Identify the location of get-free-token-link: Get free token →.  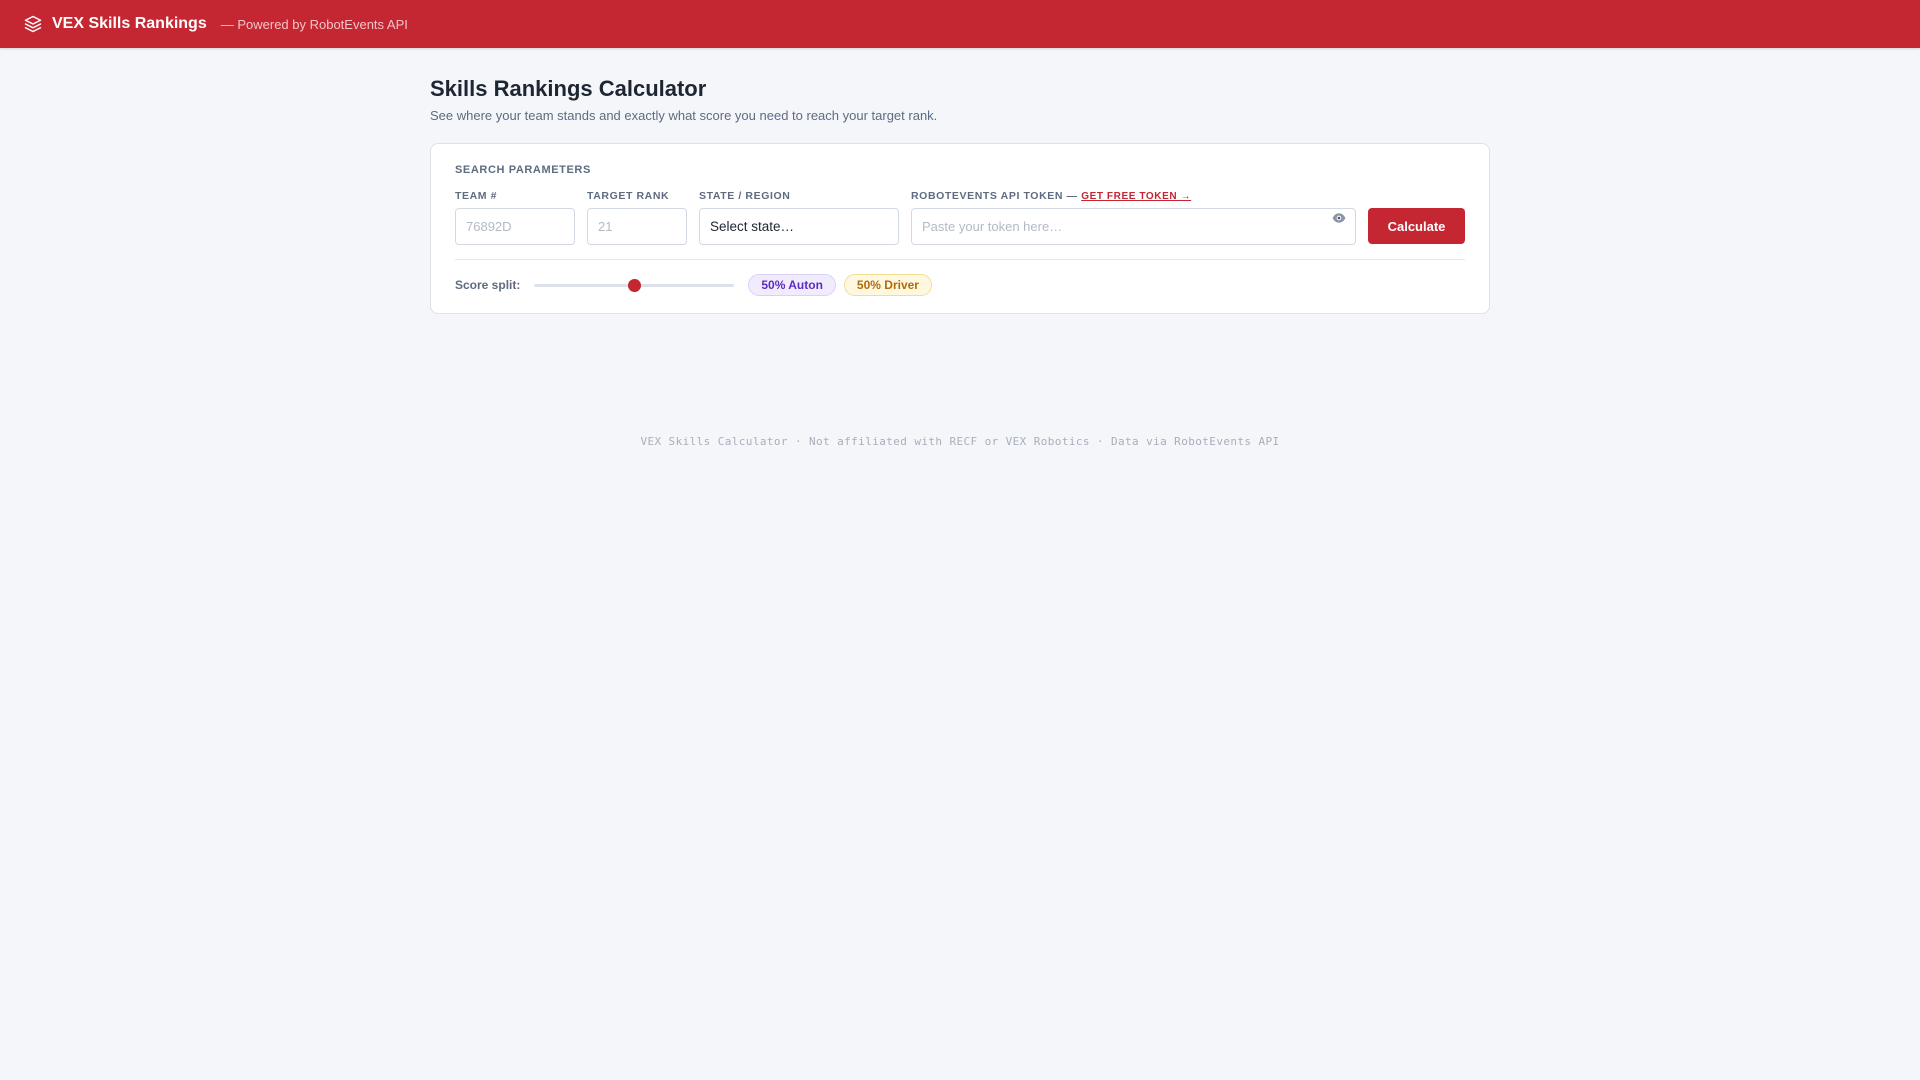
(1136, 196).